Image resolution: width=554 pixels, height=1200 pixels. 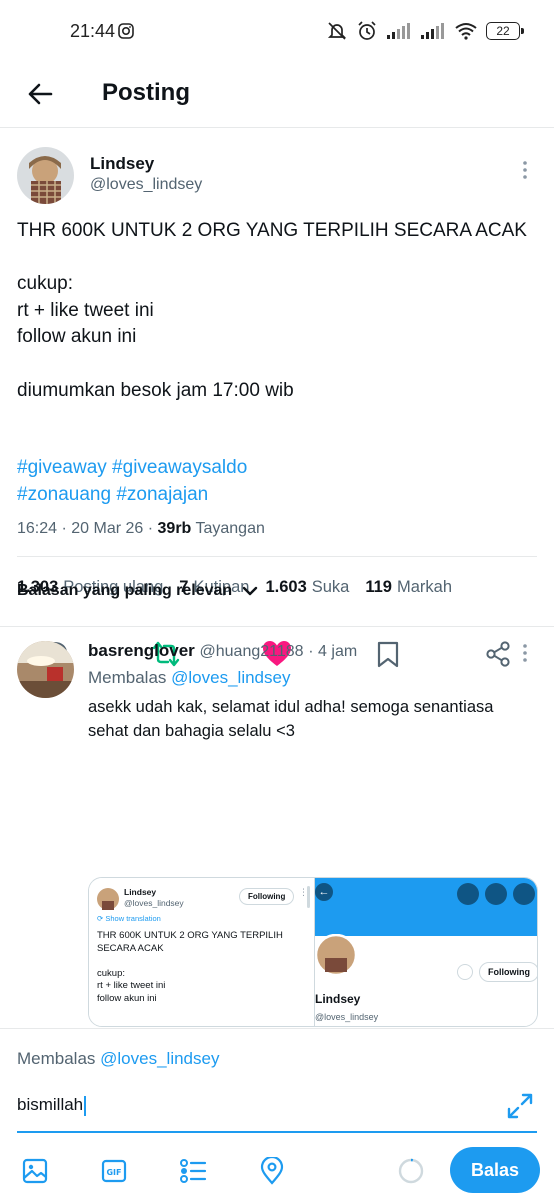 What do you see at coordinates (505, 31) in the screenshot?
I see `battery-indicator: 22` at bounding box center [505, 31].